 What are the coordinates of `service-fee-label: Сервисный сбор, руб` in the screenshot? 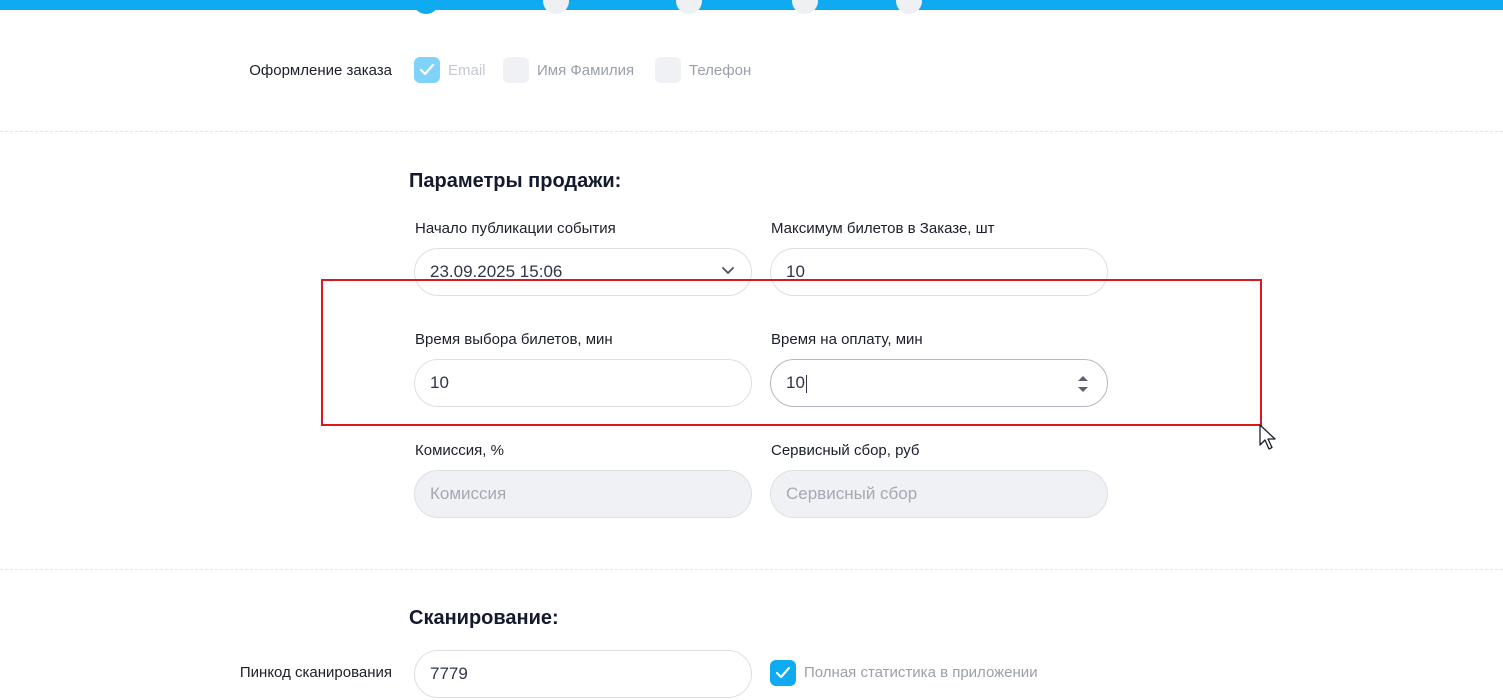 It's located at (845, 450).